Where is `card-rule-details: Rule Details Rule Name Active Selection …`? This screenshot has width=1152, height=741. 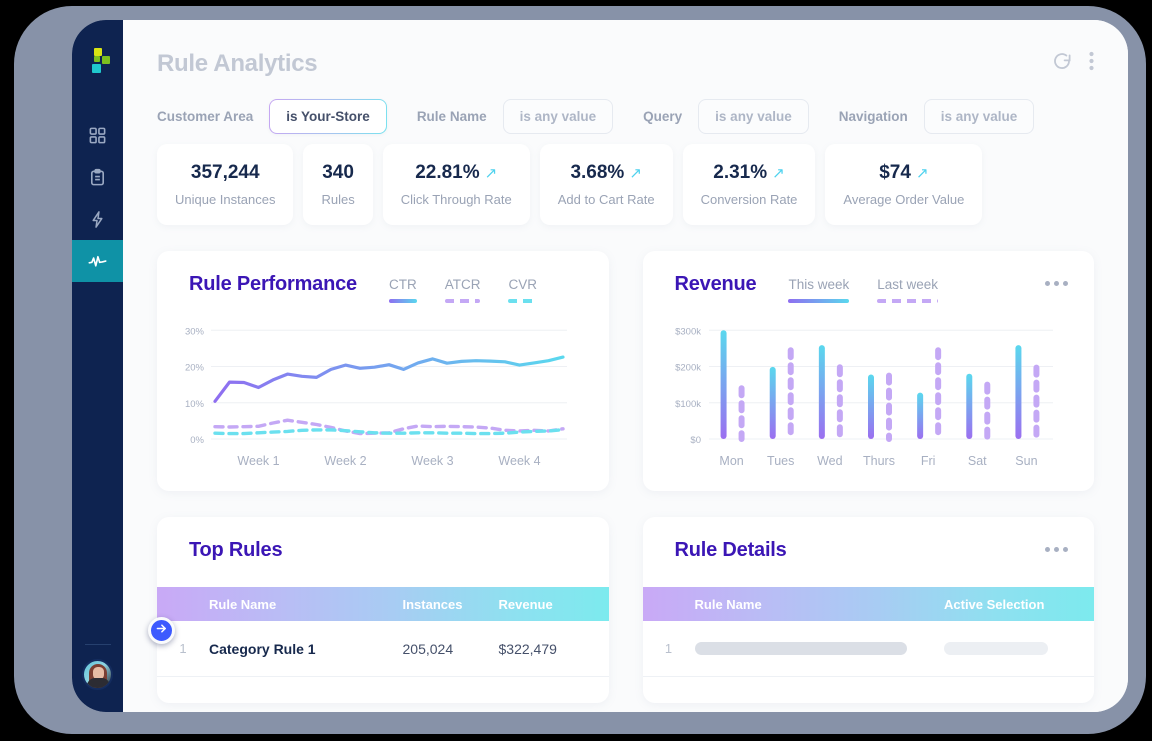 card-rule-details: Rule Details Rule Name Active Selection … is located at coordinates (868, 610).